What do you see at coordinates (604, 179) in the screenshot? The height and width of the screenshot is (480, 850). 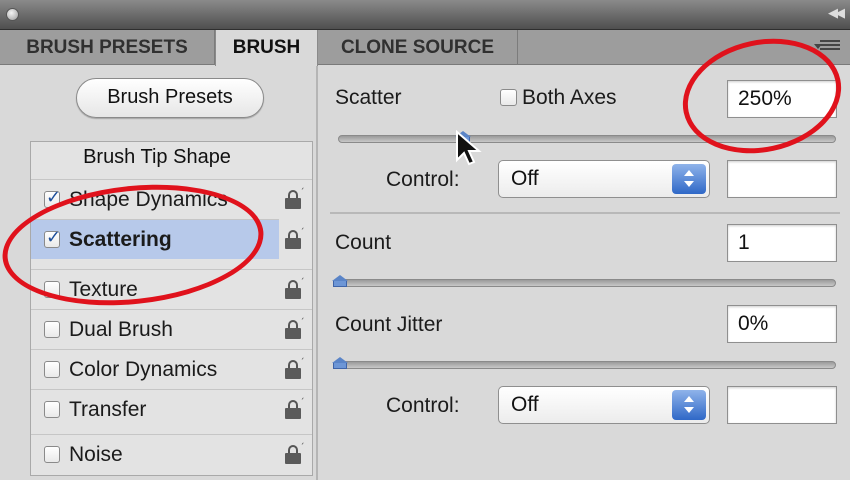 I see `scatter-control-select: Off` at bounding box center [604, 179].